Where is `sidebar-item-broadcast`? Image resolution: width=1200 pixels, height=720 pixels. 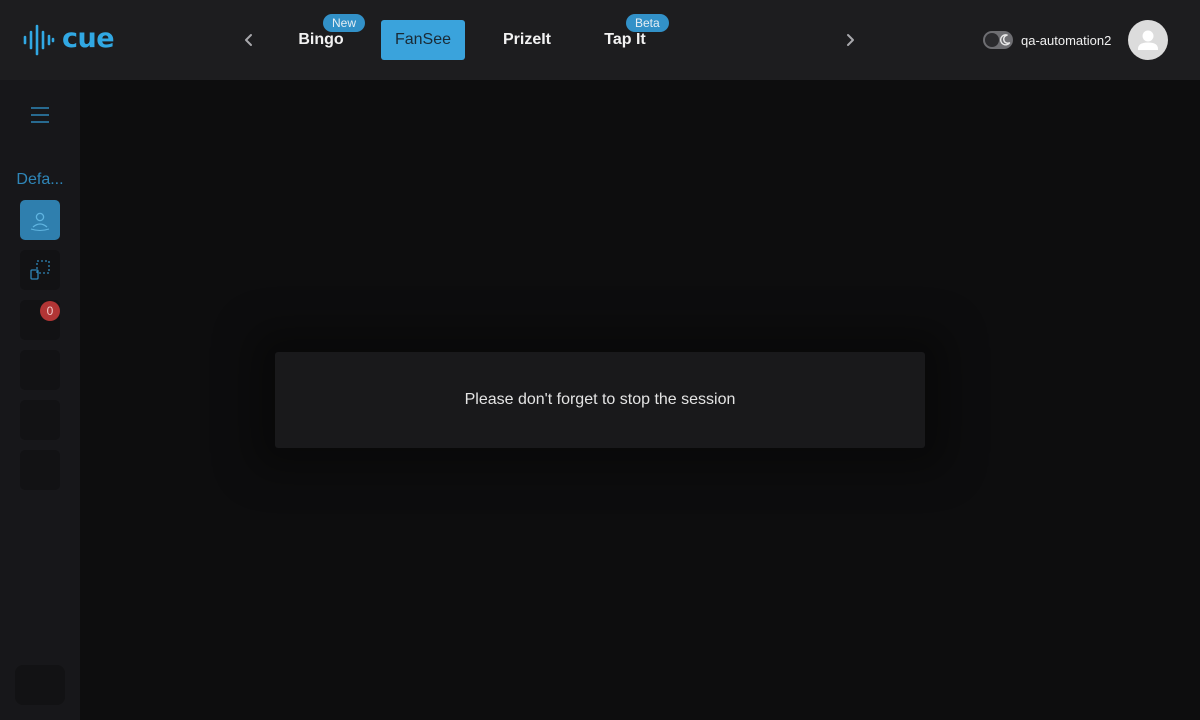
sidebar-item-broadcast is located at coordinates (40, 220).